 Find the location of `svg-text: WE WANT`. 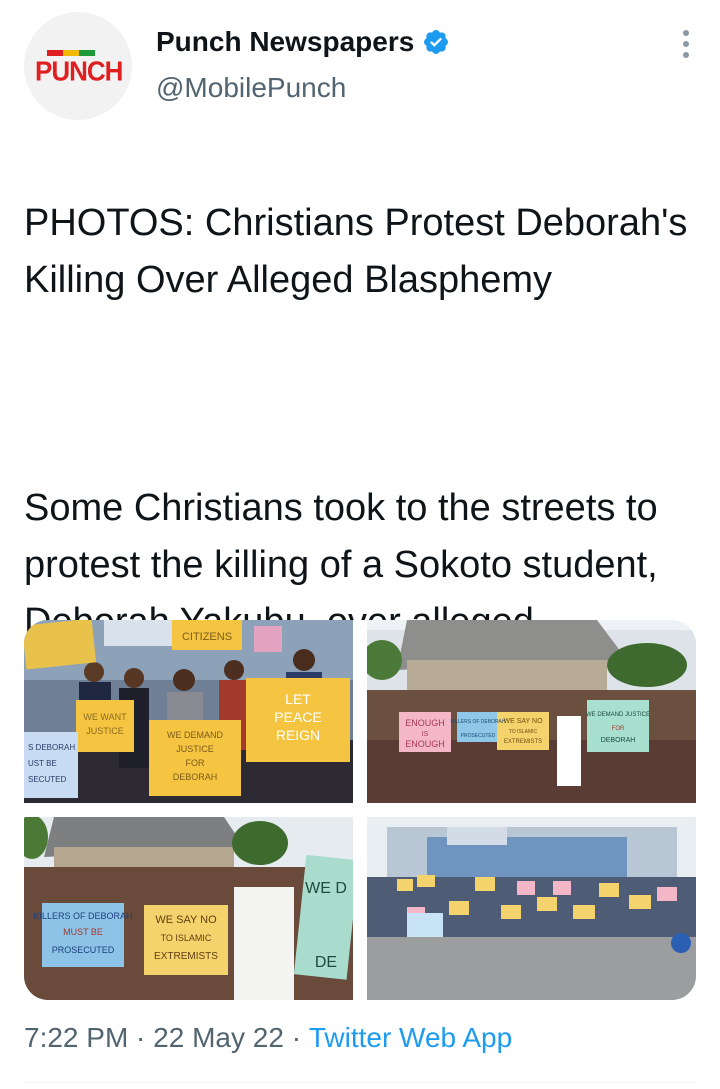

svg-text: WE WANT is located at coordinates (105, 717).